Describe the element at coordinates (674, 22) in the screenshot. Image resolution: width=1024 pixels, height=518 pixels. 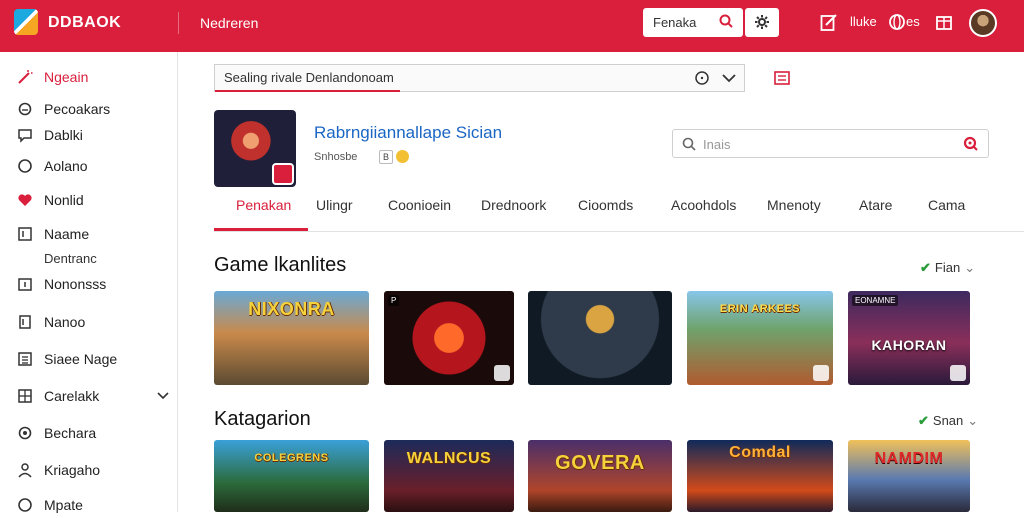
I see `header-search-text: Fenaka` at that location.